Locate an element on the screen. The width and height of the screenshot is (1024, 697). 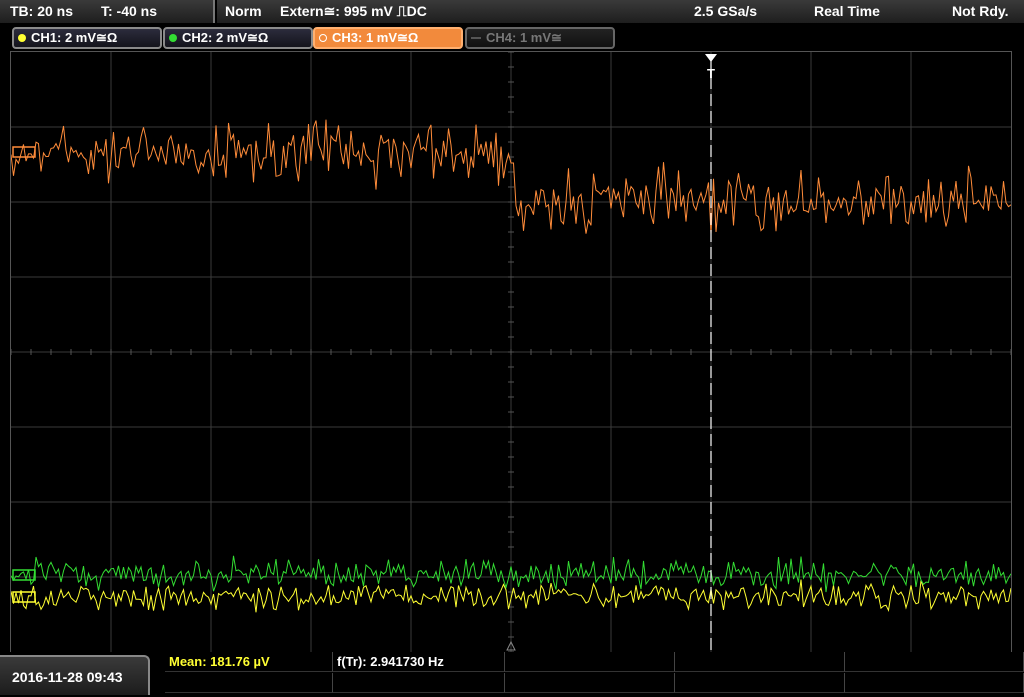
sample-rate: 2.5 GSa/s is located at coordinates (725, 11).